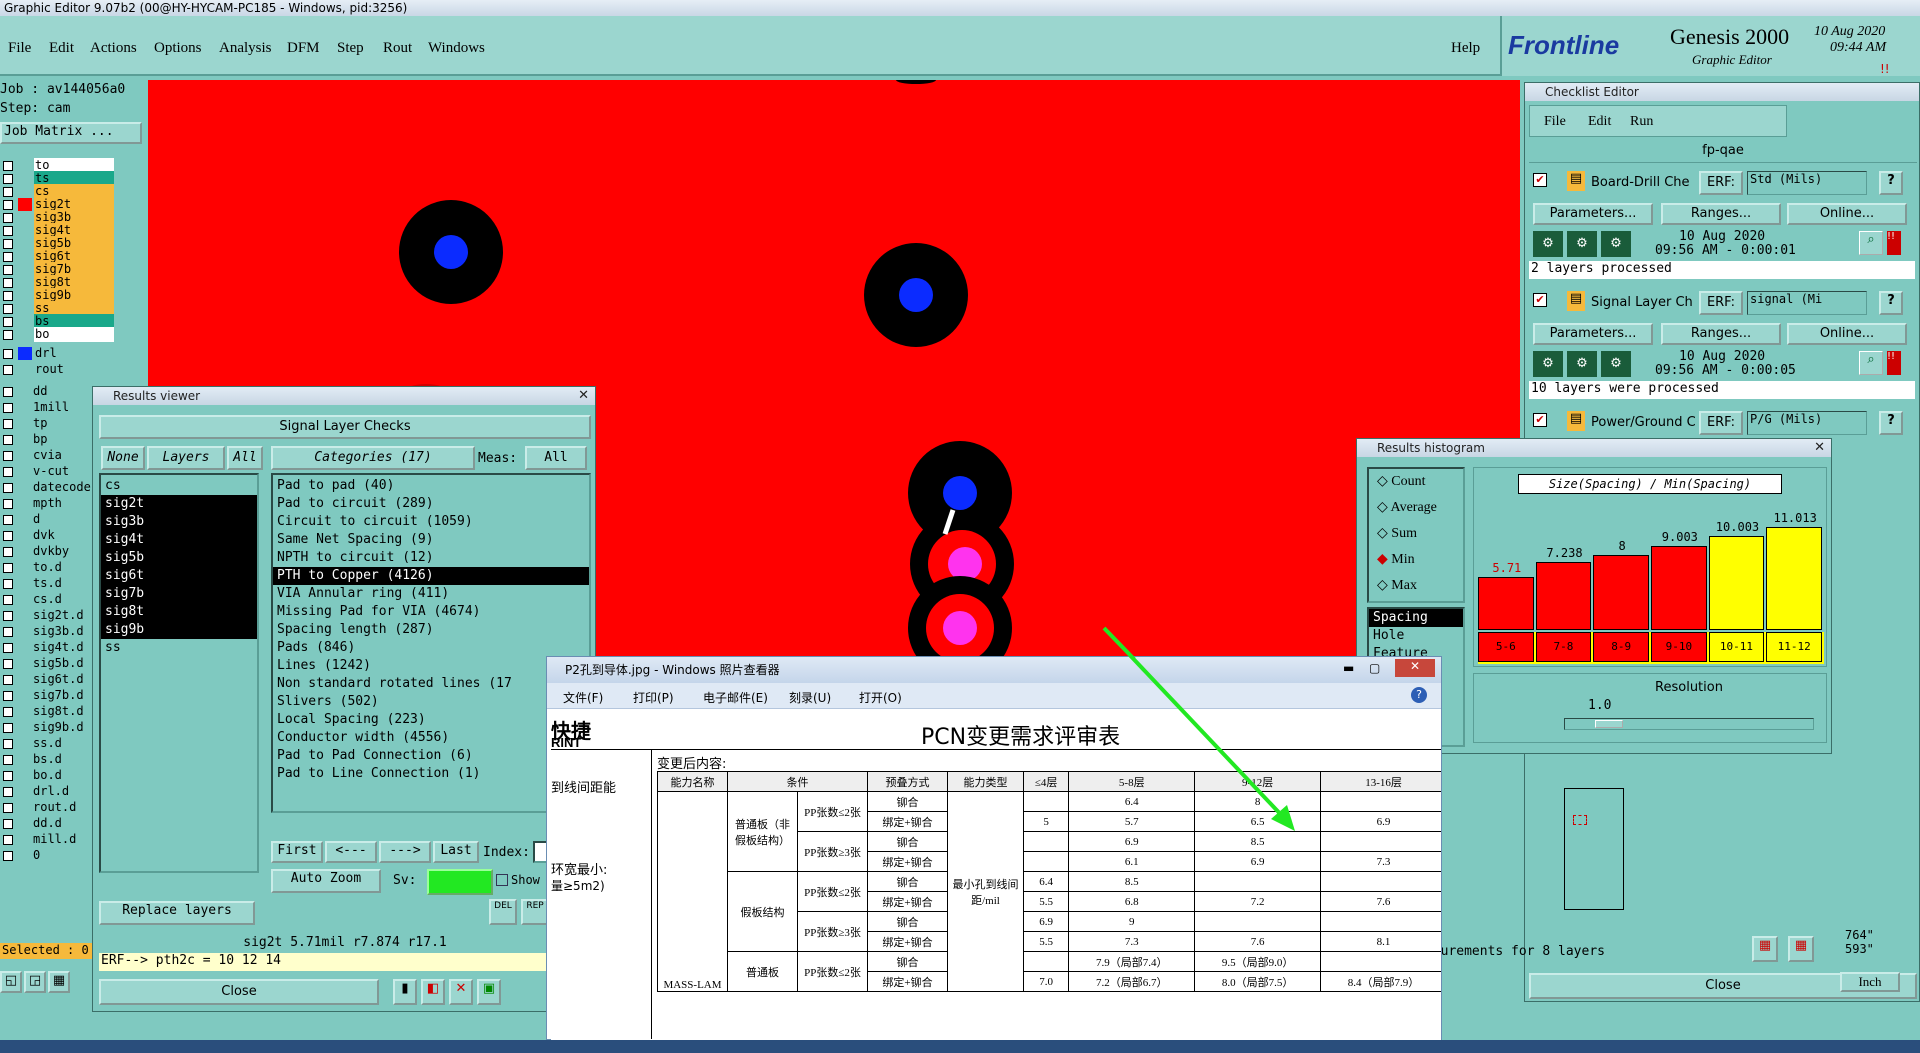 Image resolution: width=1920 pixels, height=1053 pixels. Describe the element at coordinates (1416, 636) in the screenshot. I see `histogram-list-item: Hole` at that location.